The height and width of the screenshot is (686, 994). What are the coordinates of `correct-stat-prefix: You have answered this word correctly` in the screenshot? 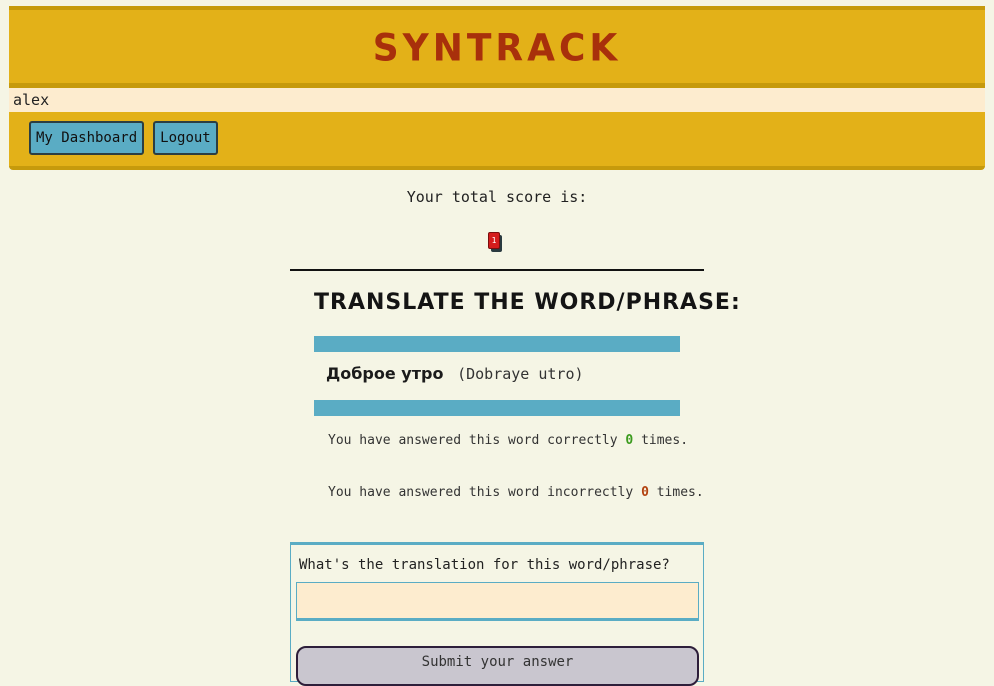 It's located at (473, 440).